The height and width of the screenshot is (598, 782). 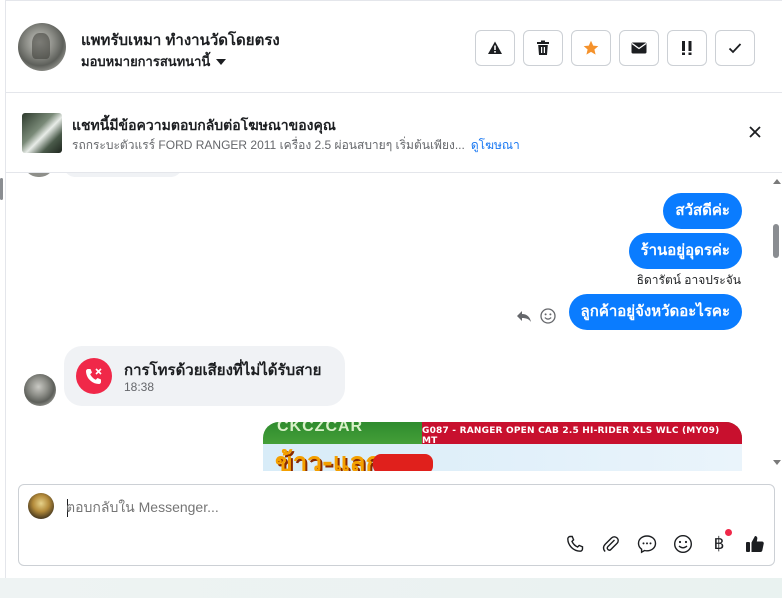 What do you see at coordinates (683, 544) in the screenshot?
I see `emoji-icon` at bounding box center [683, 544].